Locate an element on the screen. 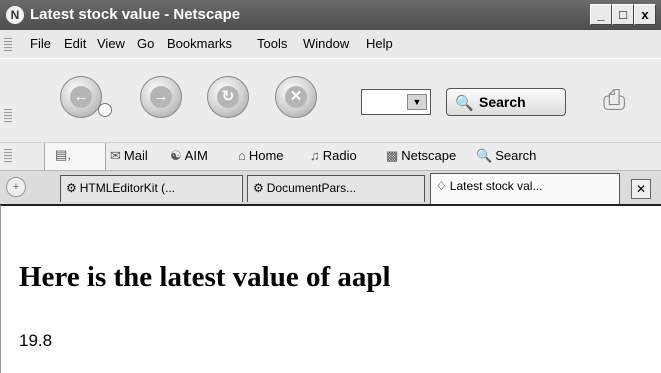 This screenshot has width=661, height=373. maximize-button: □ is located at coordinates (623, 14).